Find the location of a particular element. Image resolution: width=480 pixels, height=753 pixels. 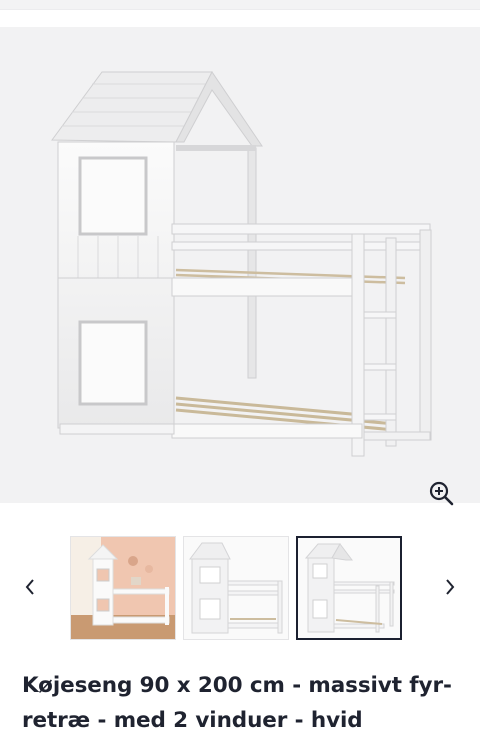

thumbnail-image-room is located at coordinates (123, 588).